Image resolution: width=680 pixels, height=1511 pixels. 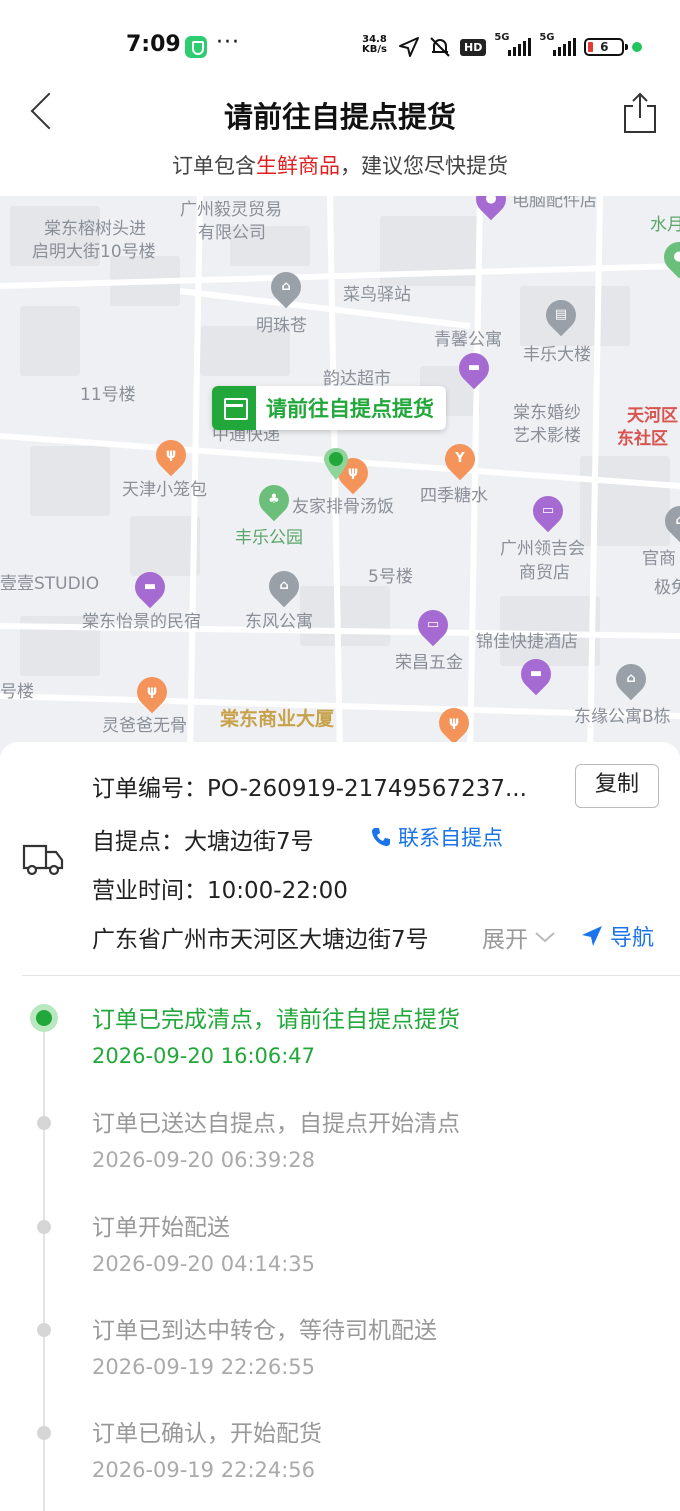 I want to click on map-label: 友家排骨汤饭, so click(x=343, y=507).